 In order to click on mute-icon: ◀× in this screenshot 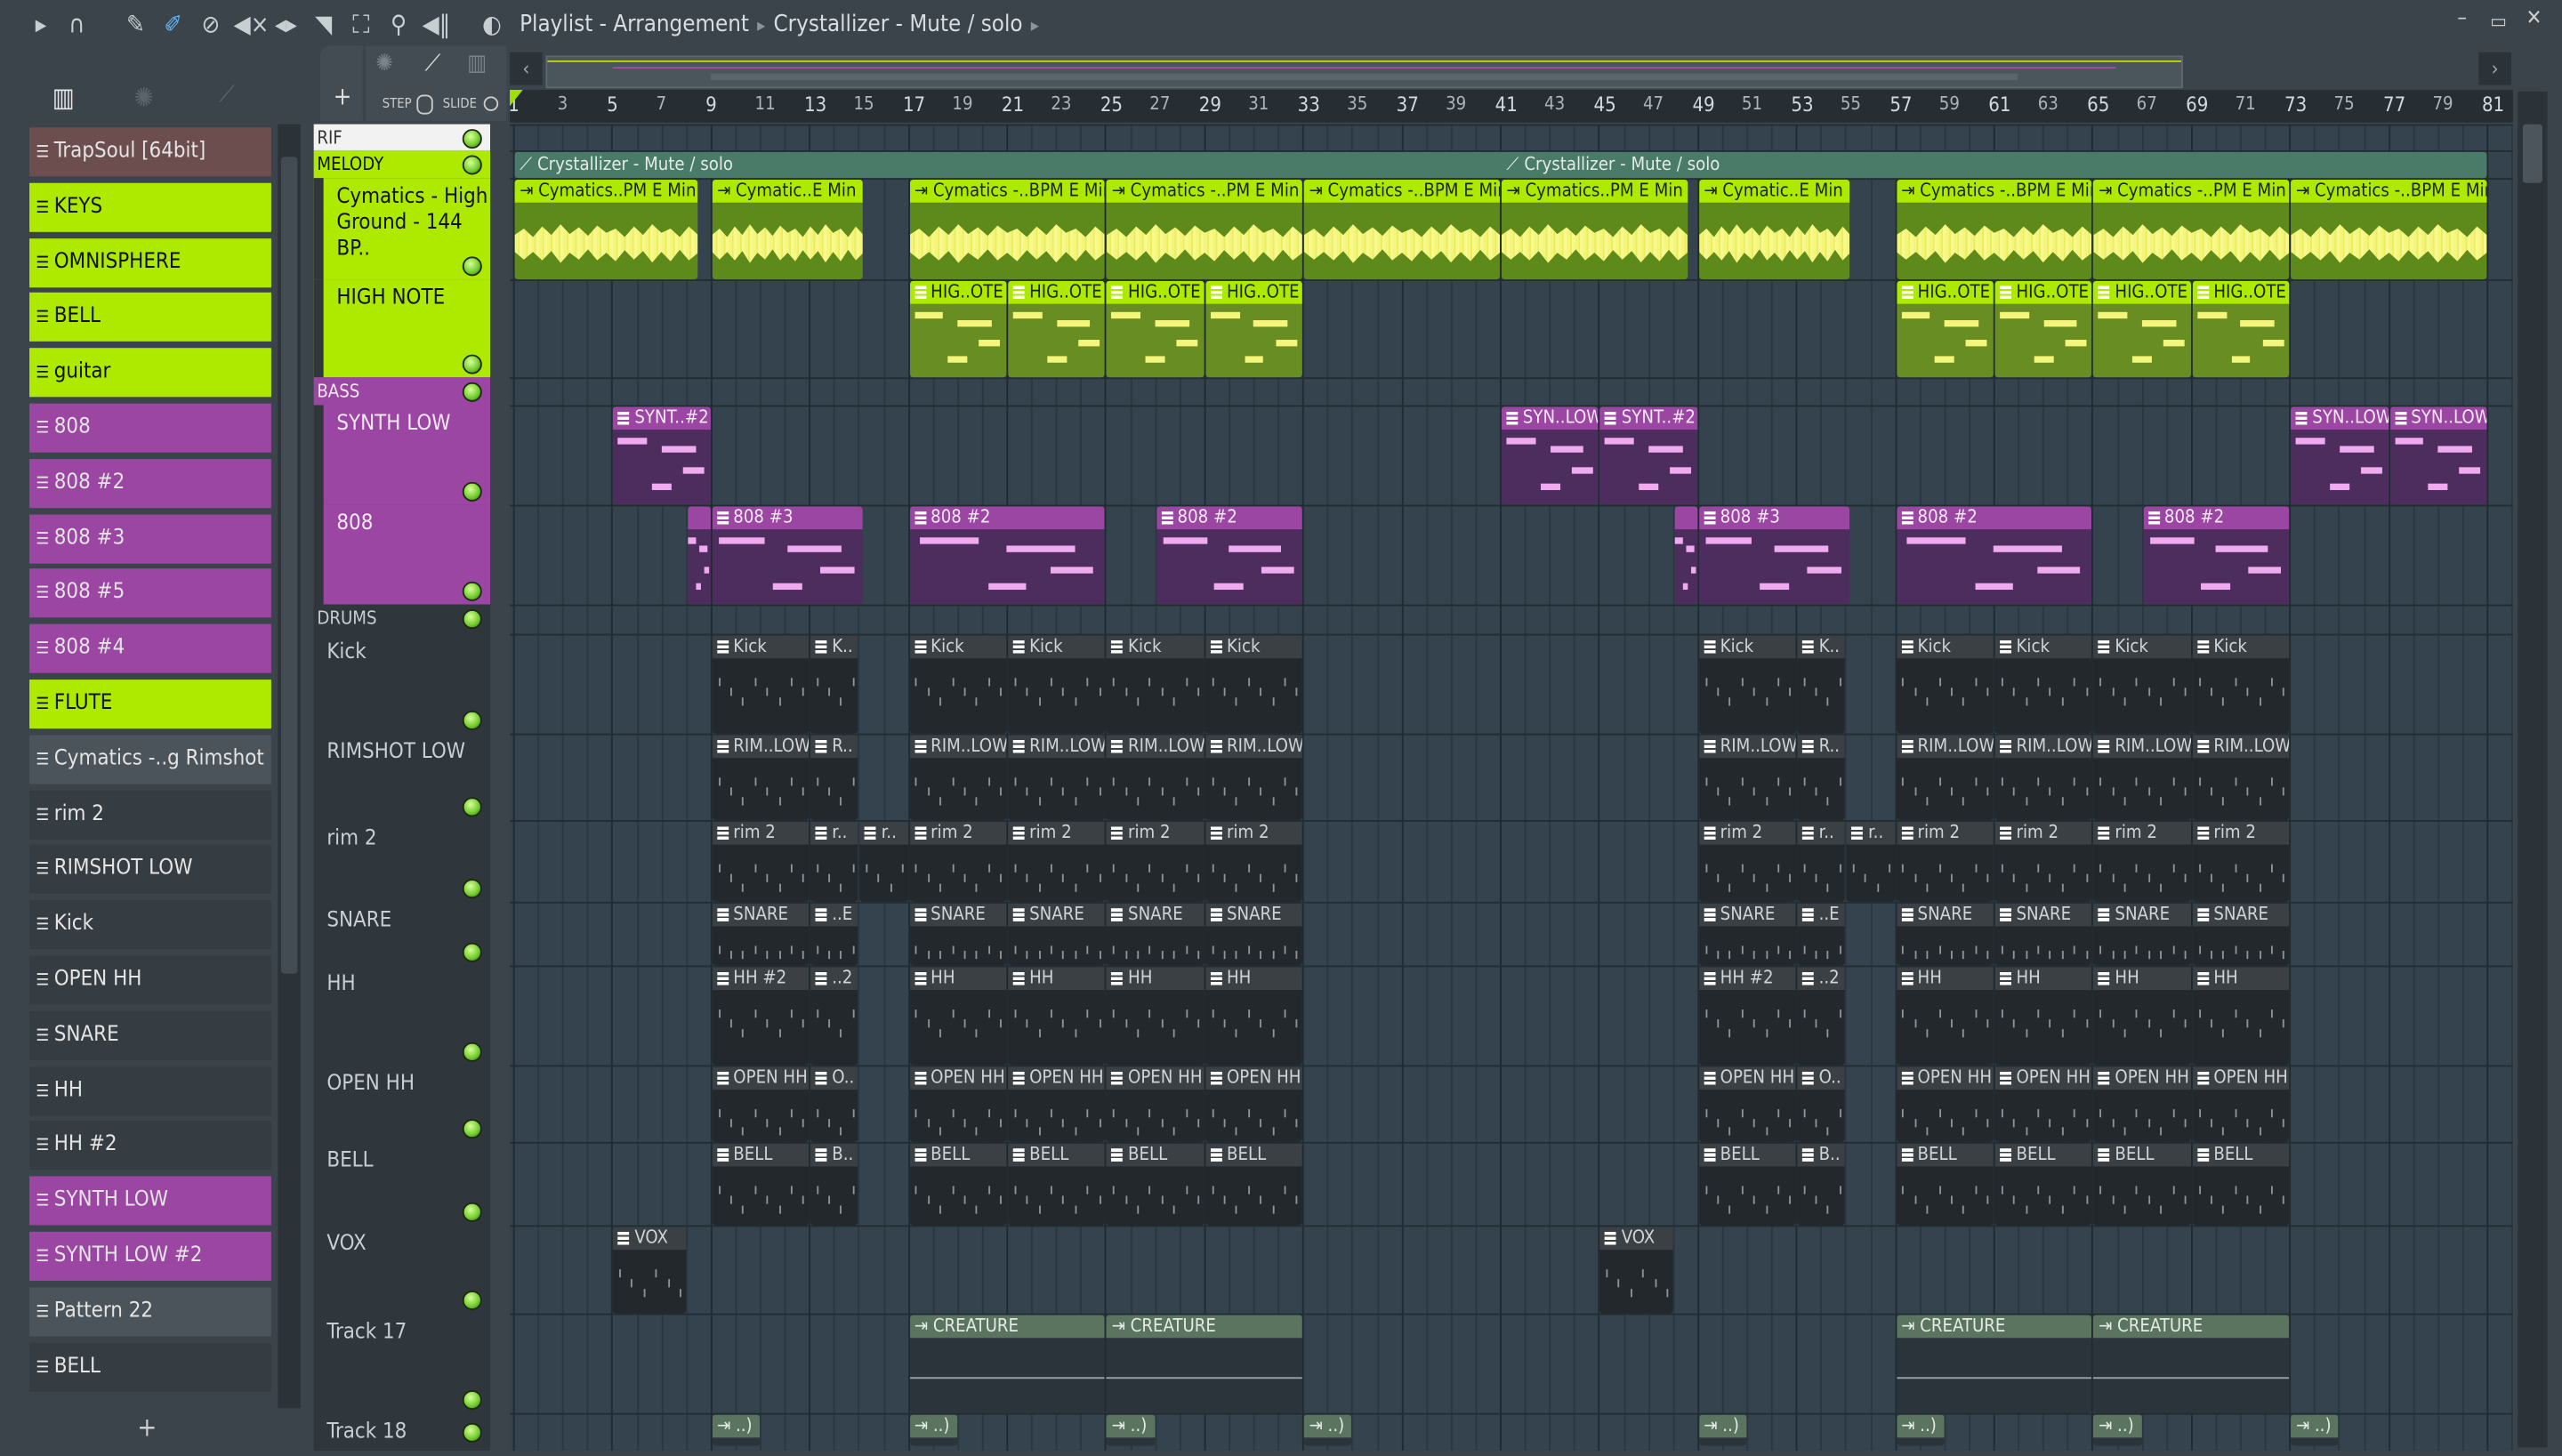, I will do `click(252, 24)`.